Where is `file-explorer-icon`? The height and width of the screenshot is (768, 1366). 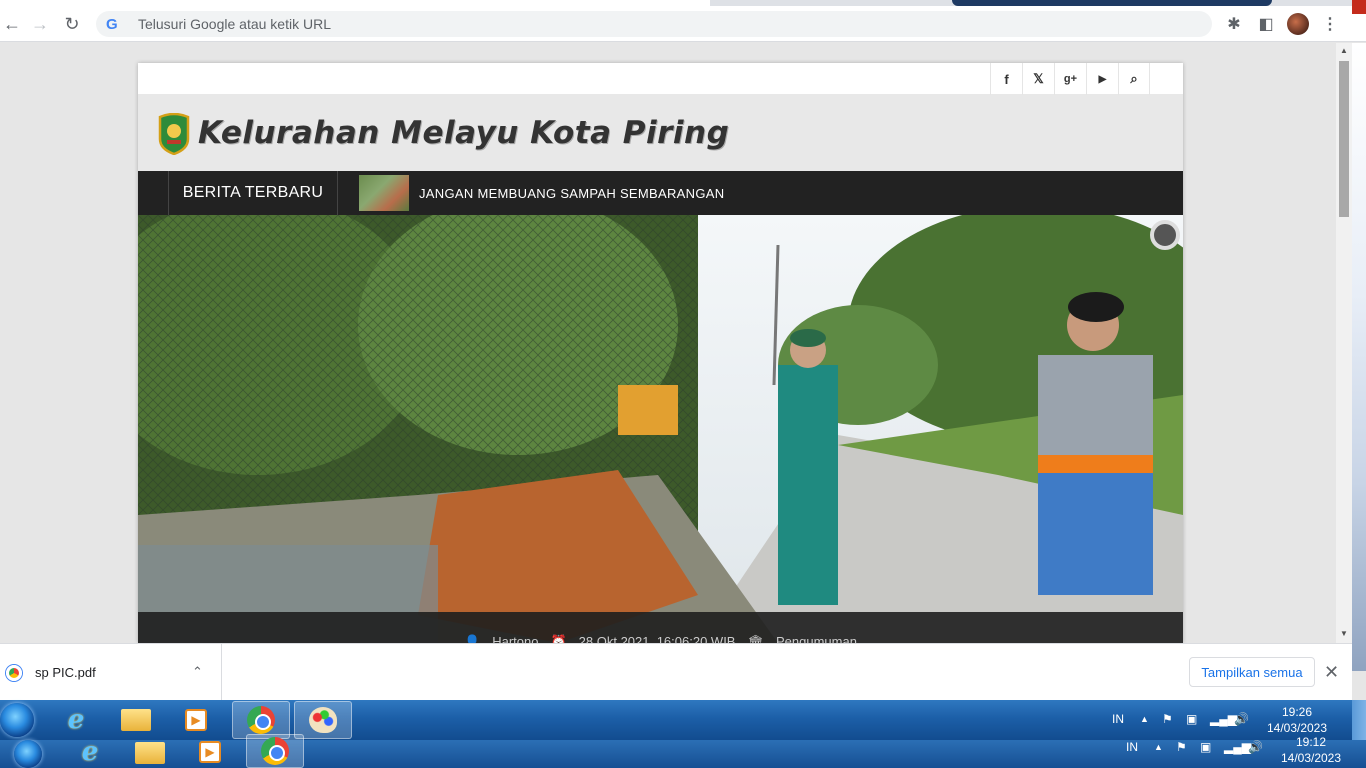 file-explorer-icon is located at coordinates (136, 720).